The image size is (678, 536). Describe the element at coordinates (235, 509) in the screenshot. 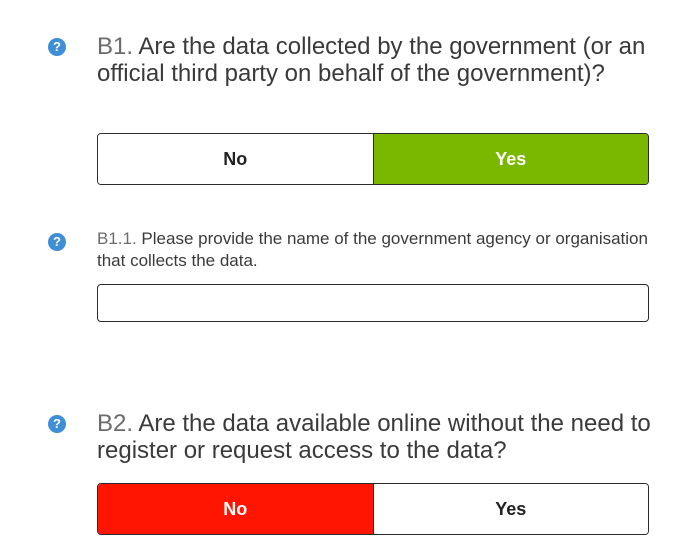

I see `b2-no-button: No` at that location.